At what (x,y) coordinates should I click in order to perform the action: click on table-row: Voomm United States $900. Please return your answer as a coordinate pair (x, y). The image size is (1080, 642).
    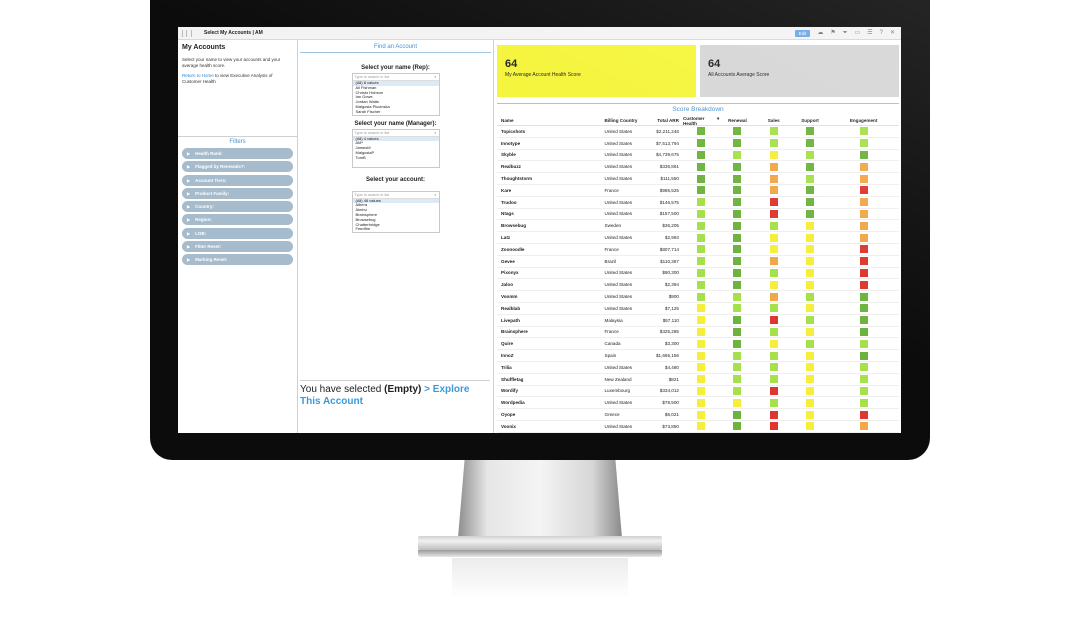
    Looking at the image, I should click on (698, 297).